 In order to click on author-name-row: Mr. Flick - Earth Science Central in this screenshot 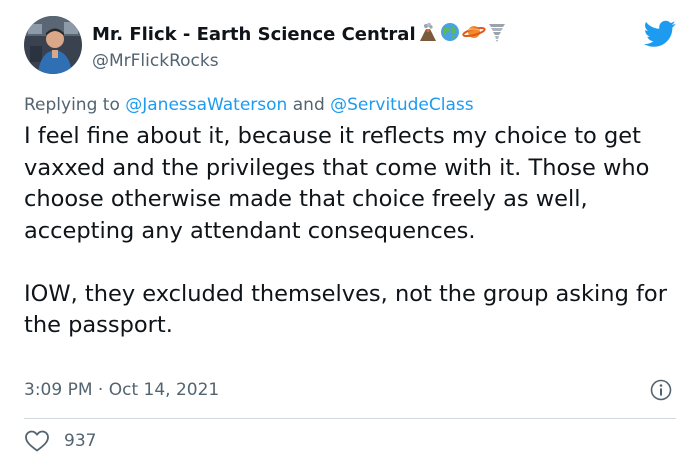, I will do `click(299, 34)`.